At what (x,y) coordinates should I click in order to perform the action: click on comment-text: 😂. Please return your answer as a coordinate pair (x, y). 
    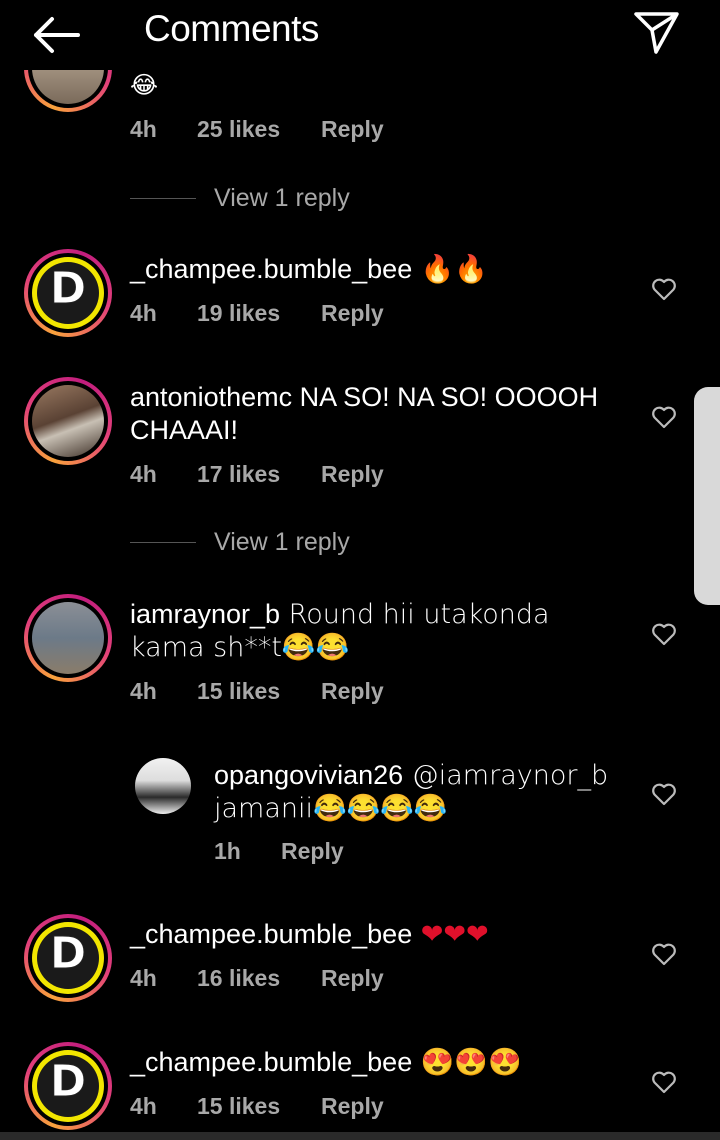
    Looking at the image, I should click on (144, 85).